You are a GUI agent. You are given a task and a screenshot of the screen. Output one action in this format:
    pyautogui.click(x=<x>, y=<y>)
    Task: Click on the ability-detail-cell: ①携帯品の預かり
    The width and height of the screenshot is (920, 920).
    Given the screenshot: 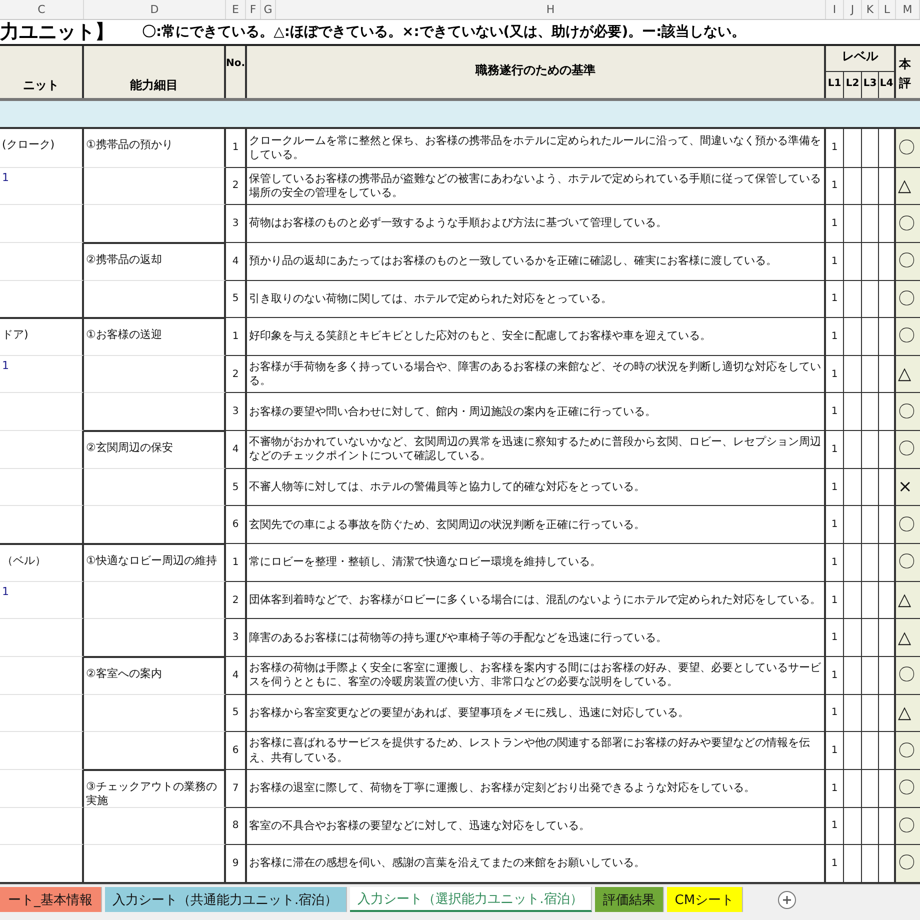 What is the action you would take?
    pyautogui.click(x=155, y=148)
    